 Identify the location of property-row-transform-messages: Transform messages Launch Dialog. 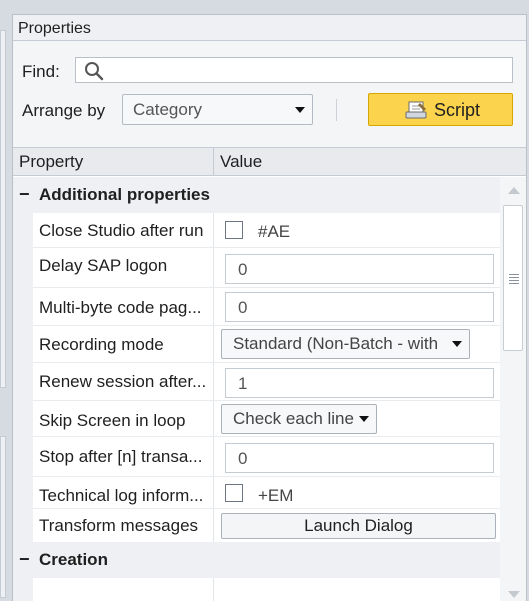
(256, 525).